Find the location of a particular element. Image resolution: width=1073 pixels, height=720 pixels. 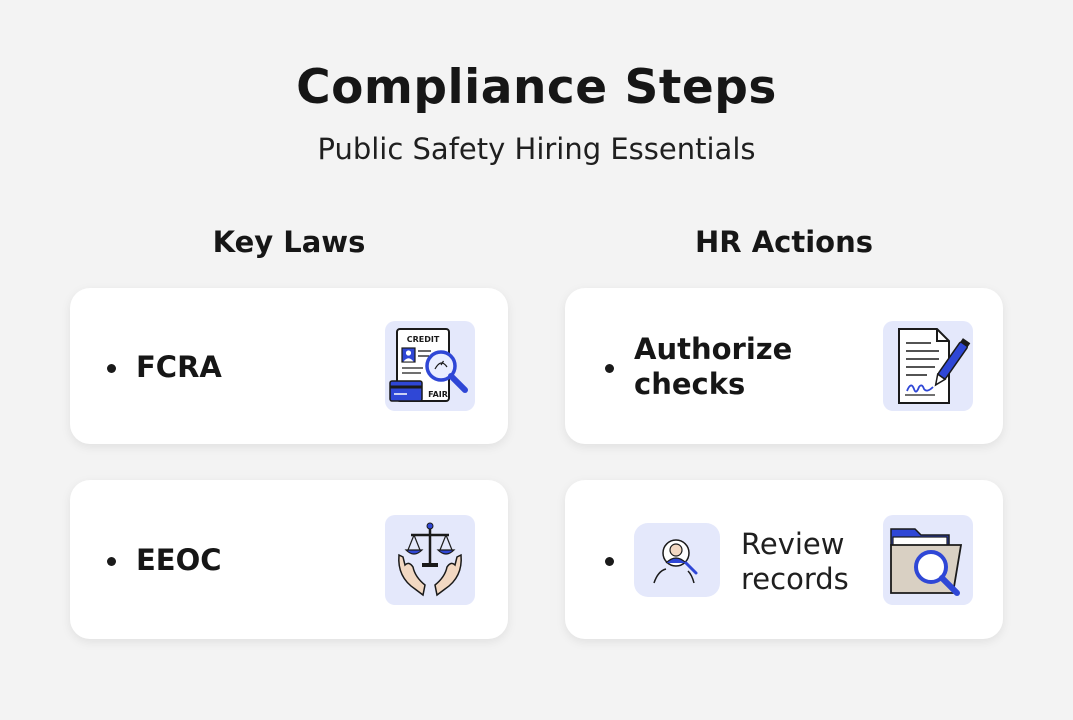

eeoc-card: EEOC is located at coordinates (289, 559).